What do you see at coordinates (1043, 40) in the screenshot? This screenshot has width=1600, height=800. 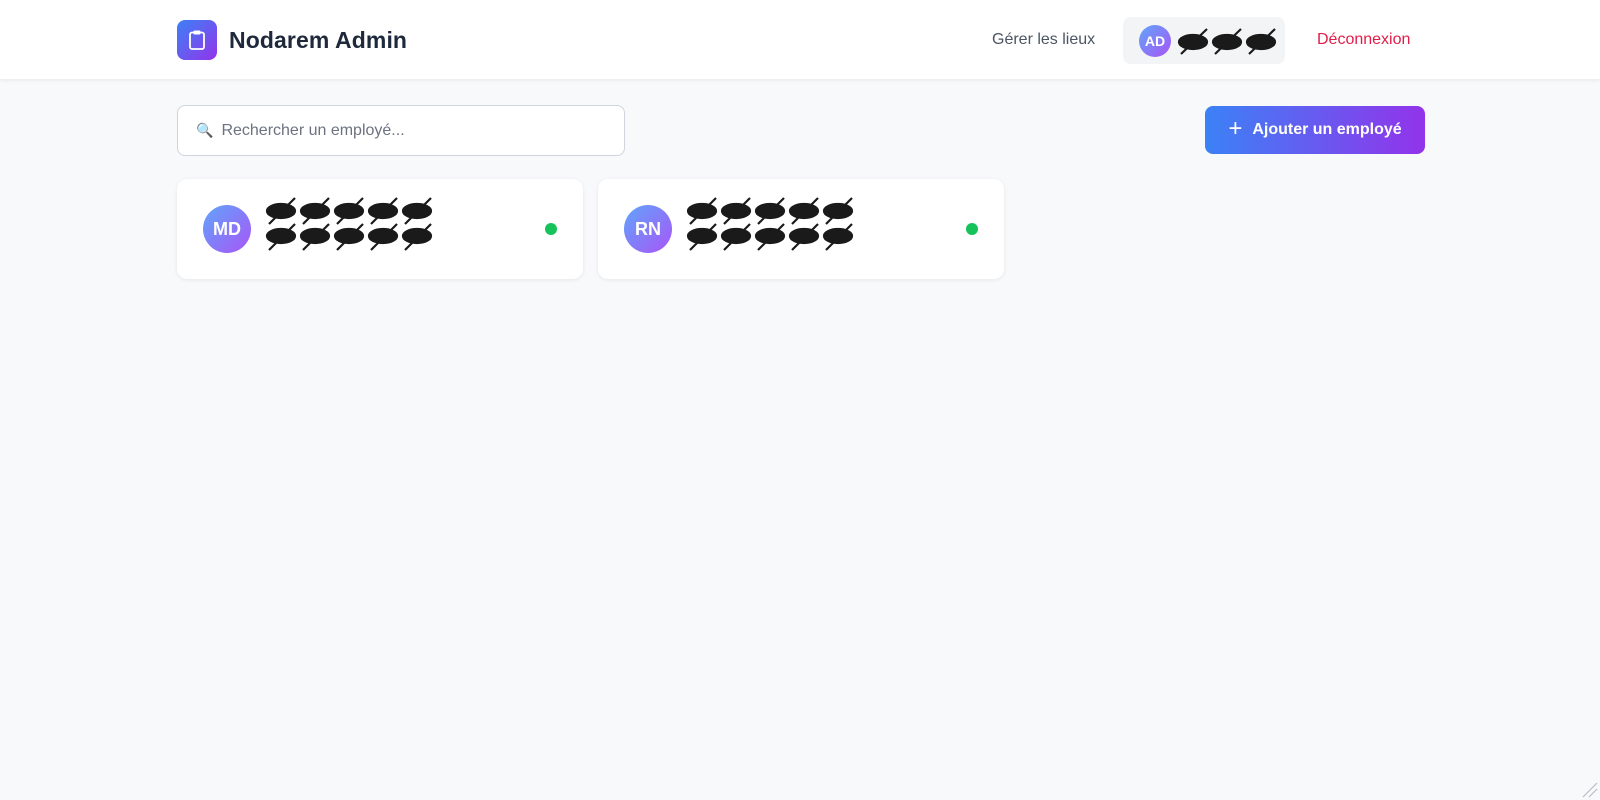 I see `manage-locations-link: Gérer les lieux` at bounding box center [1043, 40].